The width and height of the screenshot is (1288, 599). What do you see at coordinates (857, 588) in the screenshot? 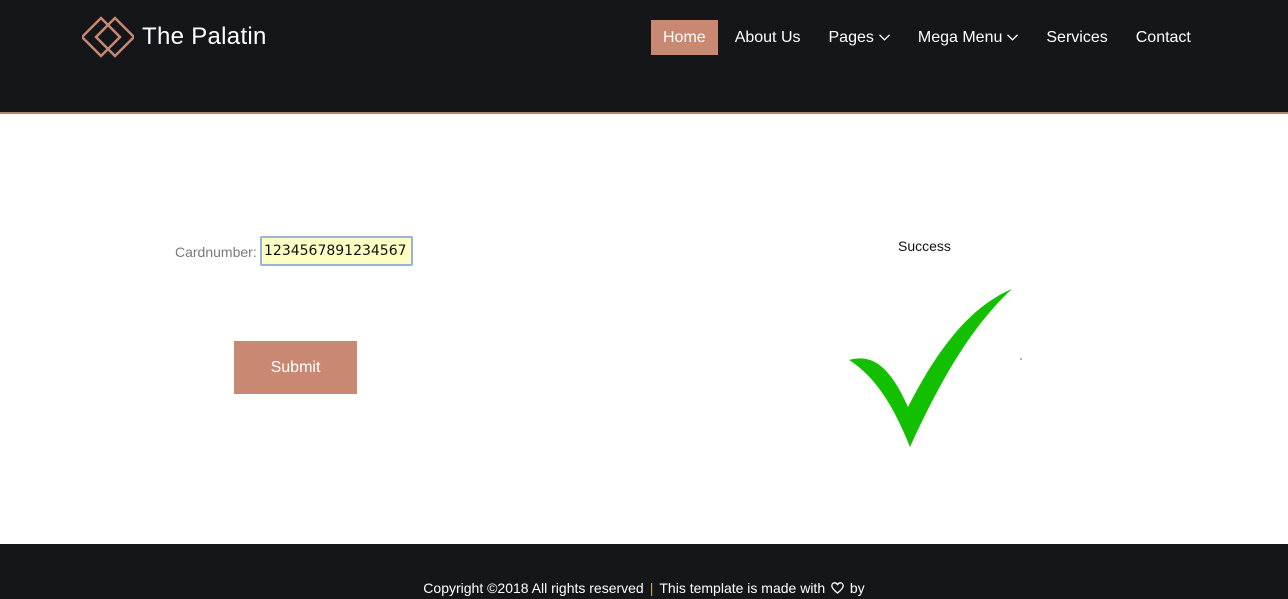
I see `by-text: by` at bounding box center [857, 588].